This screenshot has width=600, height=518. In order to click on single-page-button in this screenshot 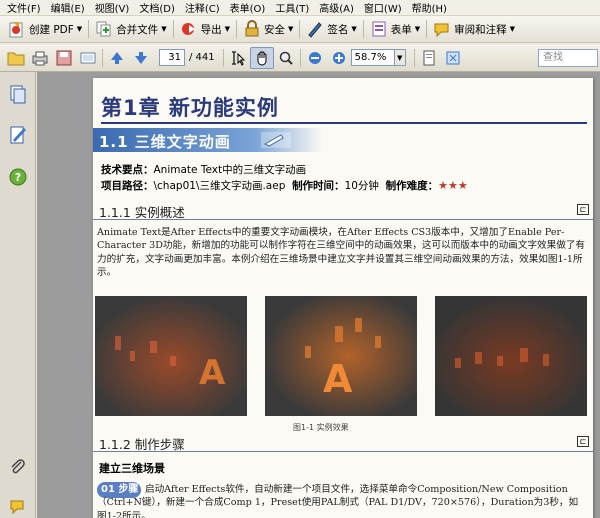, I will do `click(429, 58)`.